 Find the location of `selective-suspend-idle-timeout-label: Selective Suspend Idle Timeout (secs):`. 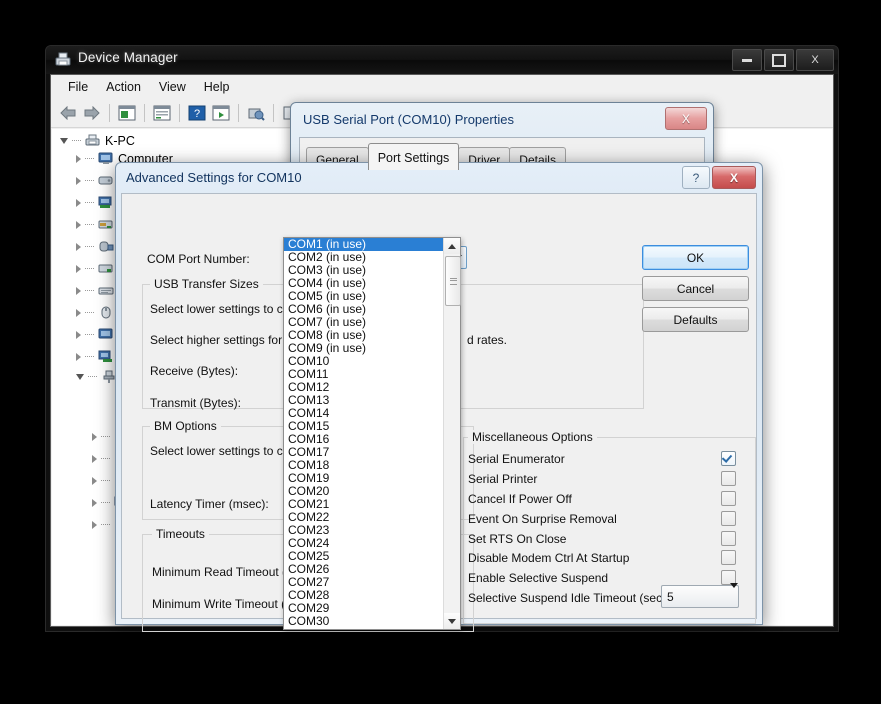

selective-suspend-idle-timeout-label: Selective Suspend Idle Timeout (secs): is located at coordinates (572, 598).